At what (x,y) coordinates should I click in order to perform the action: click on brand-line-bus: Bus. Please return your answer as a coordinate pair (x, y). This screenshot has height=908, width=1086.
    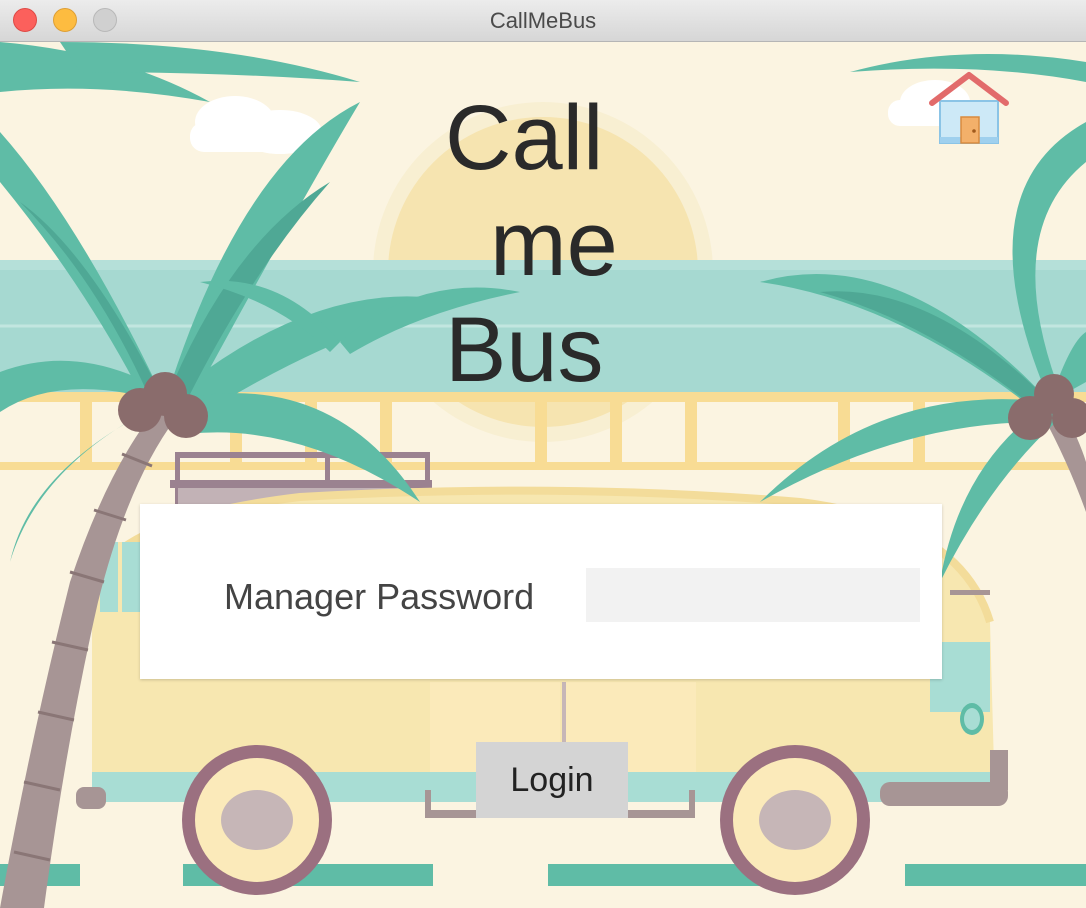
    Looking at the image, I should click on (524, 350).